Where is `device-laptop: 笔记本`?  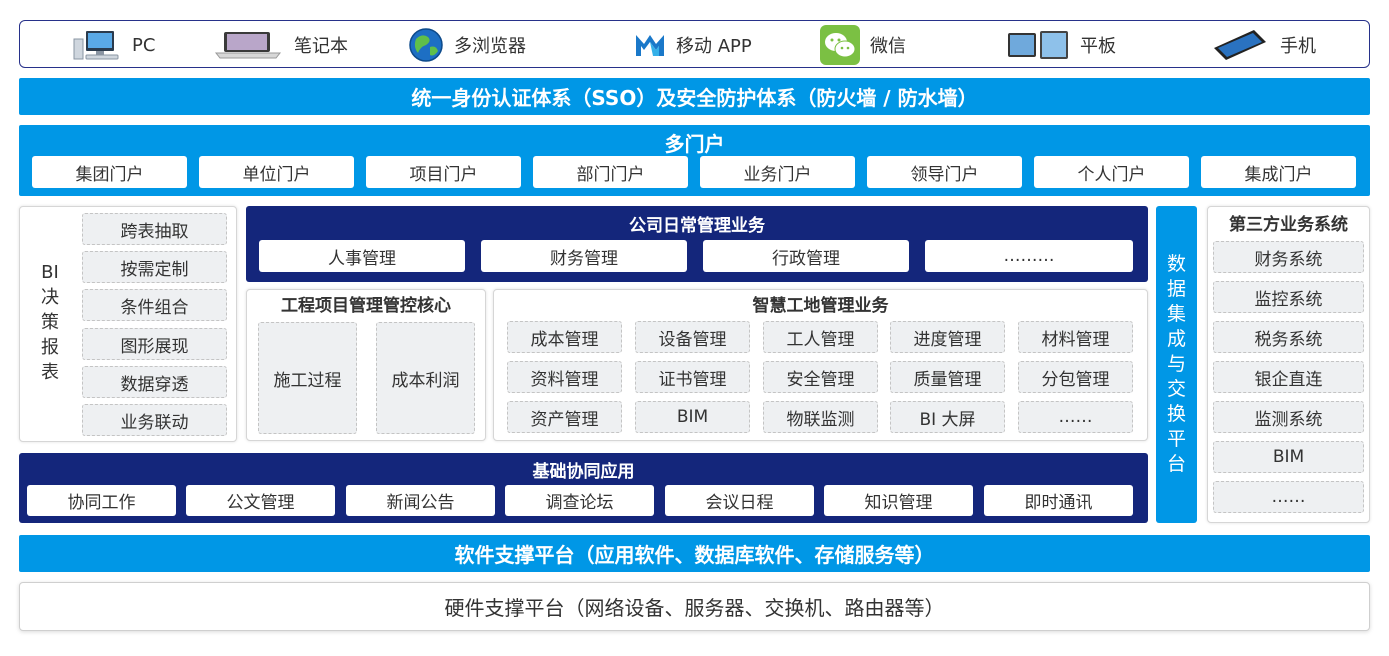 device-laptop: 笔记本 is located at coordinates (280, 45).